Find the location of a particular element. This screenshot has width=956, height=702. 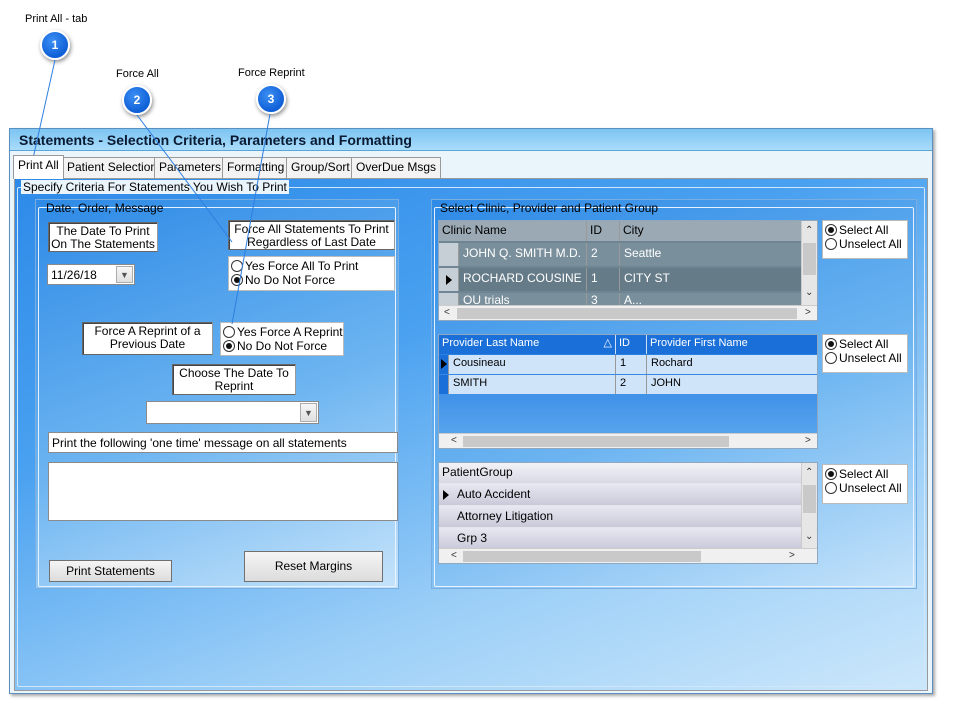

date-panel-title: Date, Order, Message is located at coordinates (105, 208).